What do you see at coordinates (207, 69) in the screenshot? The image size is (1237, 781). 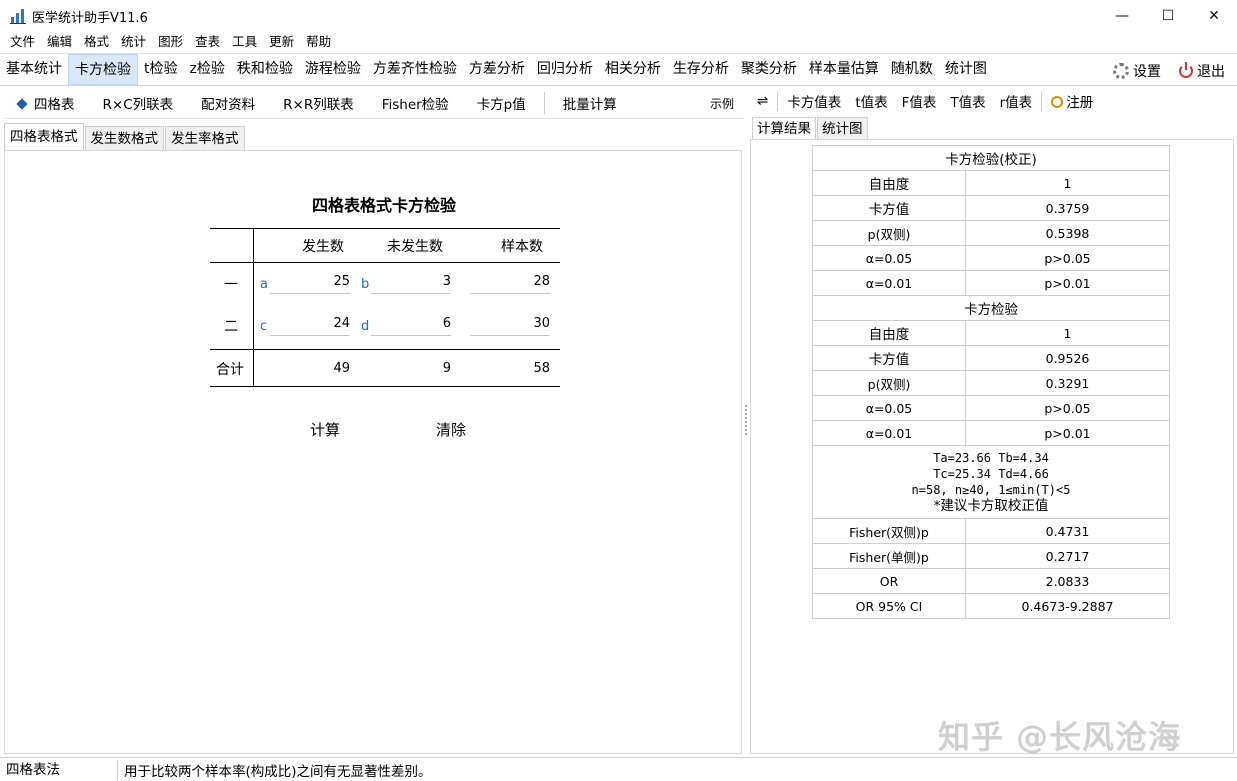 I see `tab-z-test: z检验` at bounding box center [207, 69].